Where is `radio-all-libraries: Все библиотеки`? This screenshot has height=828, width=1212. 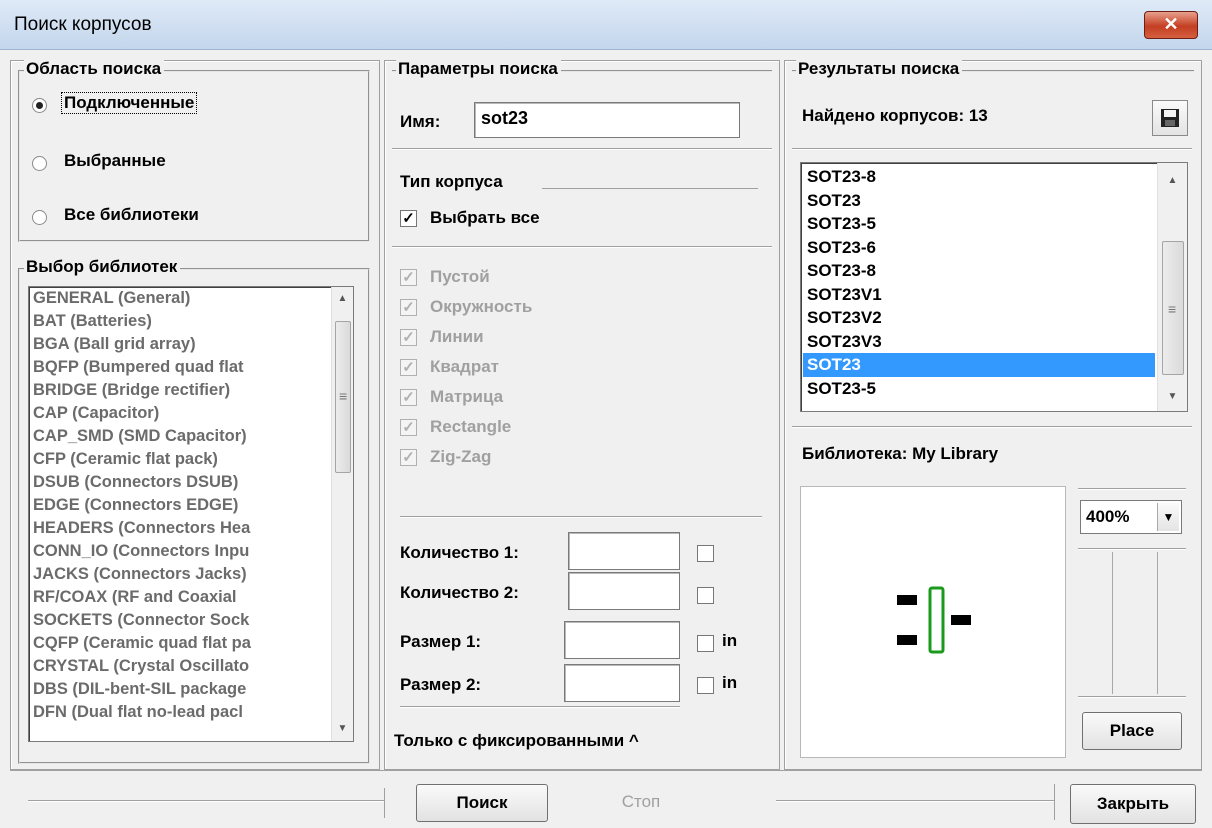
radio-all-libraries: Все библиотеки is located at coordinates (152, 217).